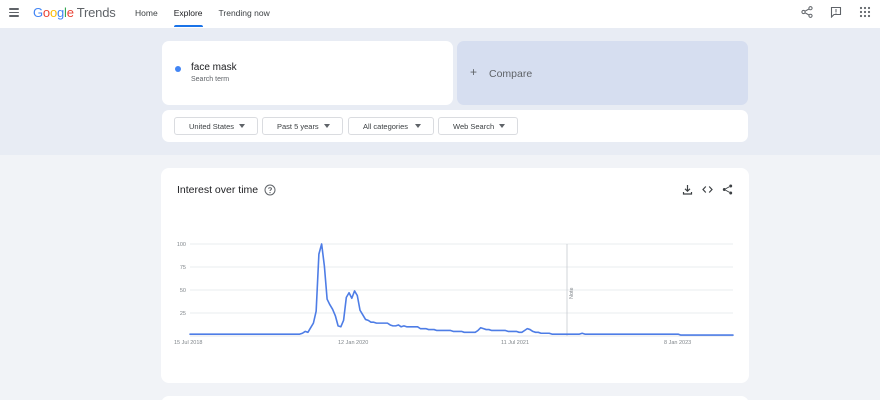  What do you see at coordinates (270, 189) in the screenshot?
I see `help-icon` at bounding box center [270, 189].